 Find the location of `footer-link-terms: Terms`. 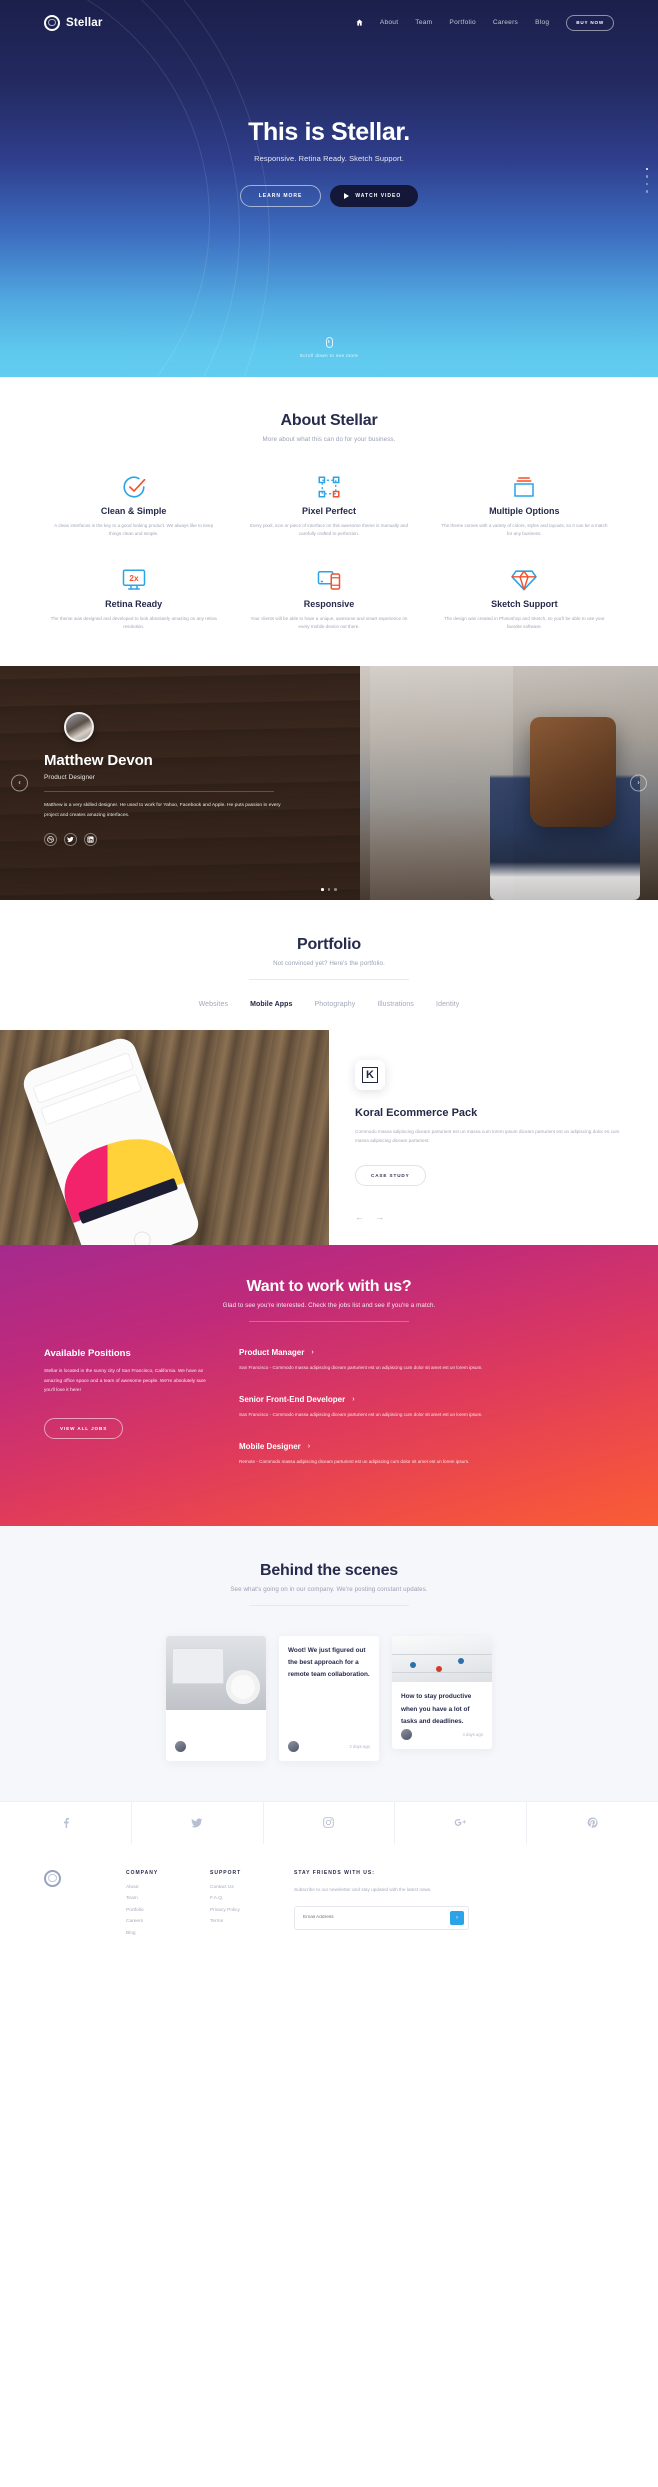

footer-link-terms: Terms is located at coordinates (241, 1921).